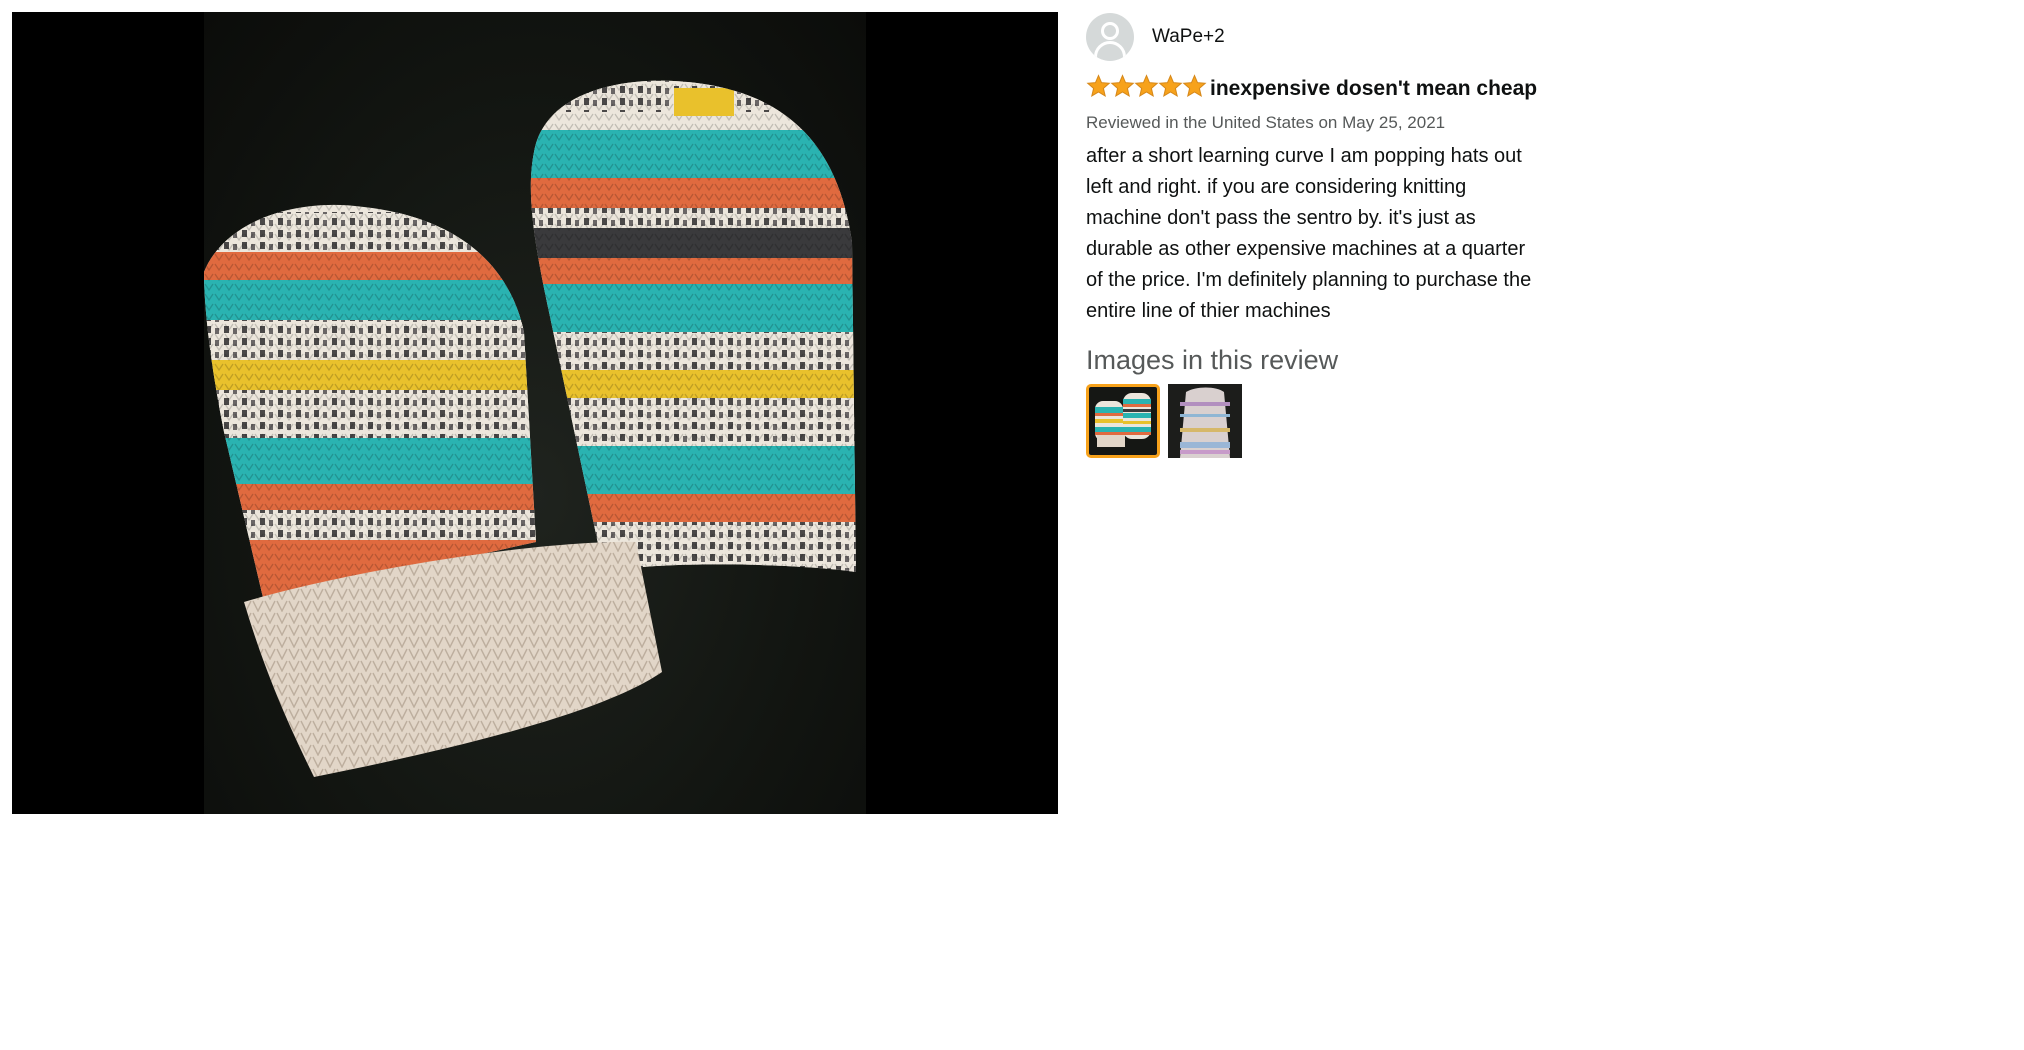 Image resolution: width=2024 pixels, height=1050 pixels. I want to click on star-rating, so click(1146, 90).